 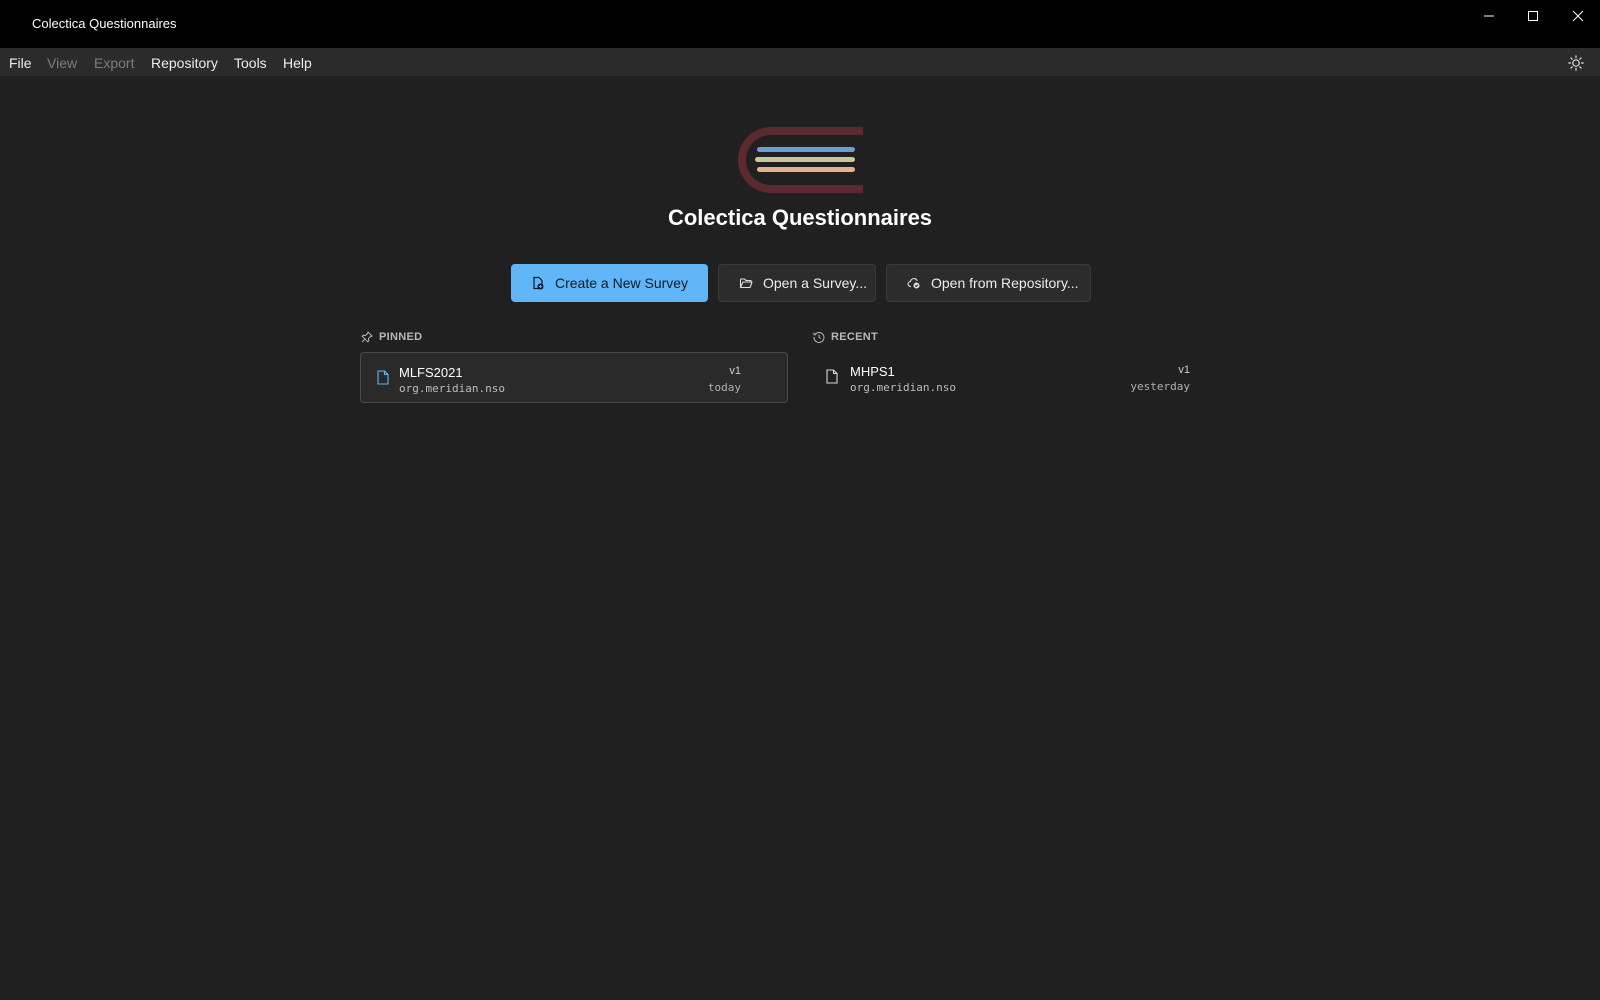 I want to click on menu-help: Help, so click(x=297, y=63).